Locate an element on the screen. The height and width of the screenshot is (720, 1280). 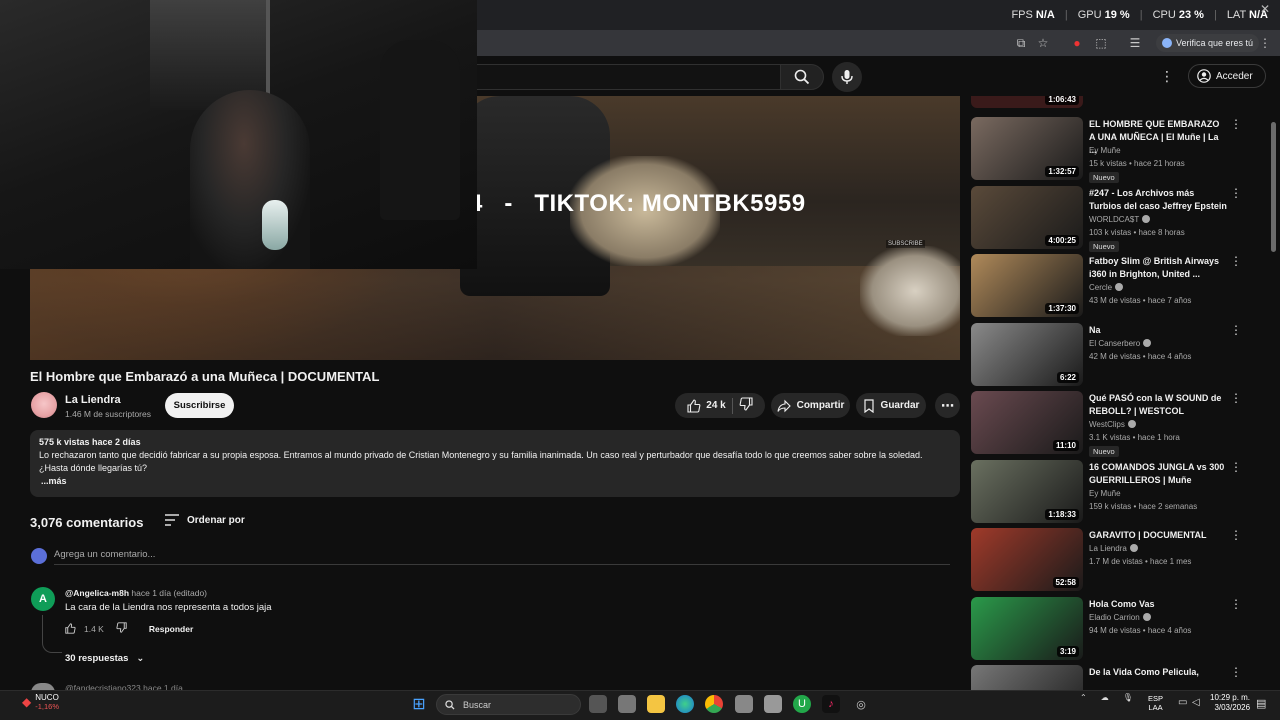
duration-badge: 1:32:57 is located at coordinates (1062, 171).